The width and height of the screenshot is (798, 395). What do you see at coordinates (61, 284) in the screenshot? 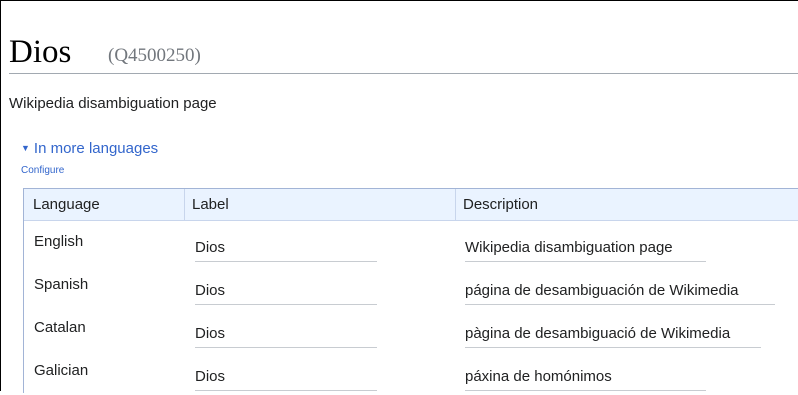
I see `language-name: Spanish` at bounding box center [61, 284].